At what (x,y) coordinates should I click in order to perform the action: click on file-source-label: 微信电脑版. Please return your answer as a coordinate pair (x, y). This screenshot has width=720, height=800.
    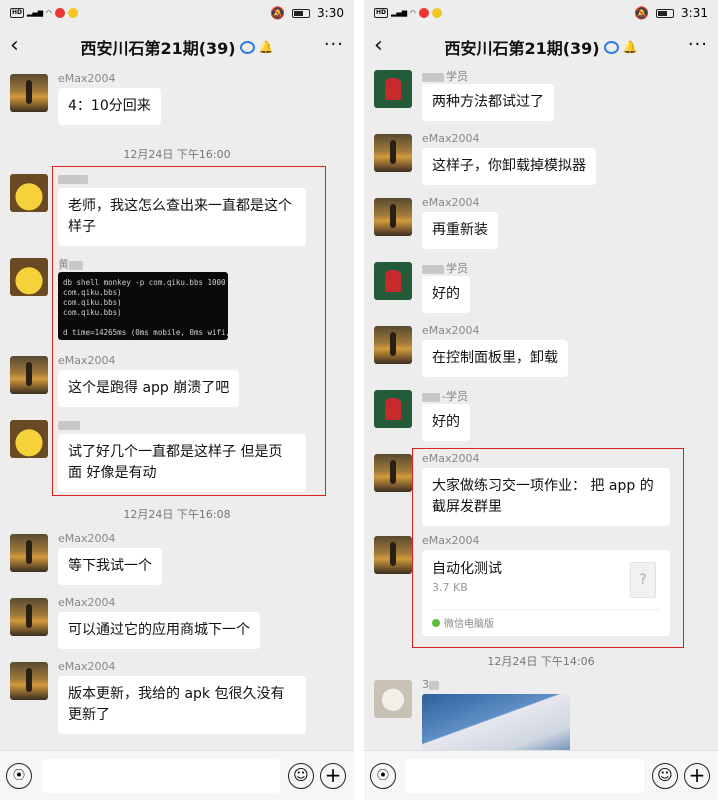
    Looking at the image, I should click on (469, 624).